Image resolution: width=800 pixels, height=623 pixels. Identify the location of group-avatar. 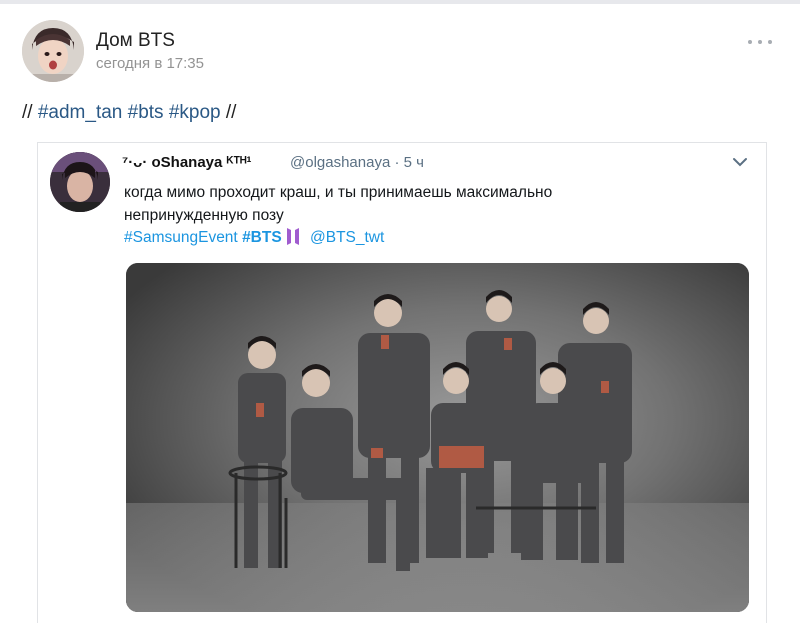
(53, 51).